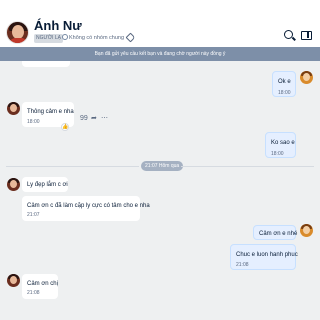 This screenshot has width=320, height=320. Describe the element at coordinates (84, 119) in the screenshot. I see `quote-icon: 99` at that location.